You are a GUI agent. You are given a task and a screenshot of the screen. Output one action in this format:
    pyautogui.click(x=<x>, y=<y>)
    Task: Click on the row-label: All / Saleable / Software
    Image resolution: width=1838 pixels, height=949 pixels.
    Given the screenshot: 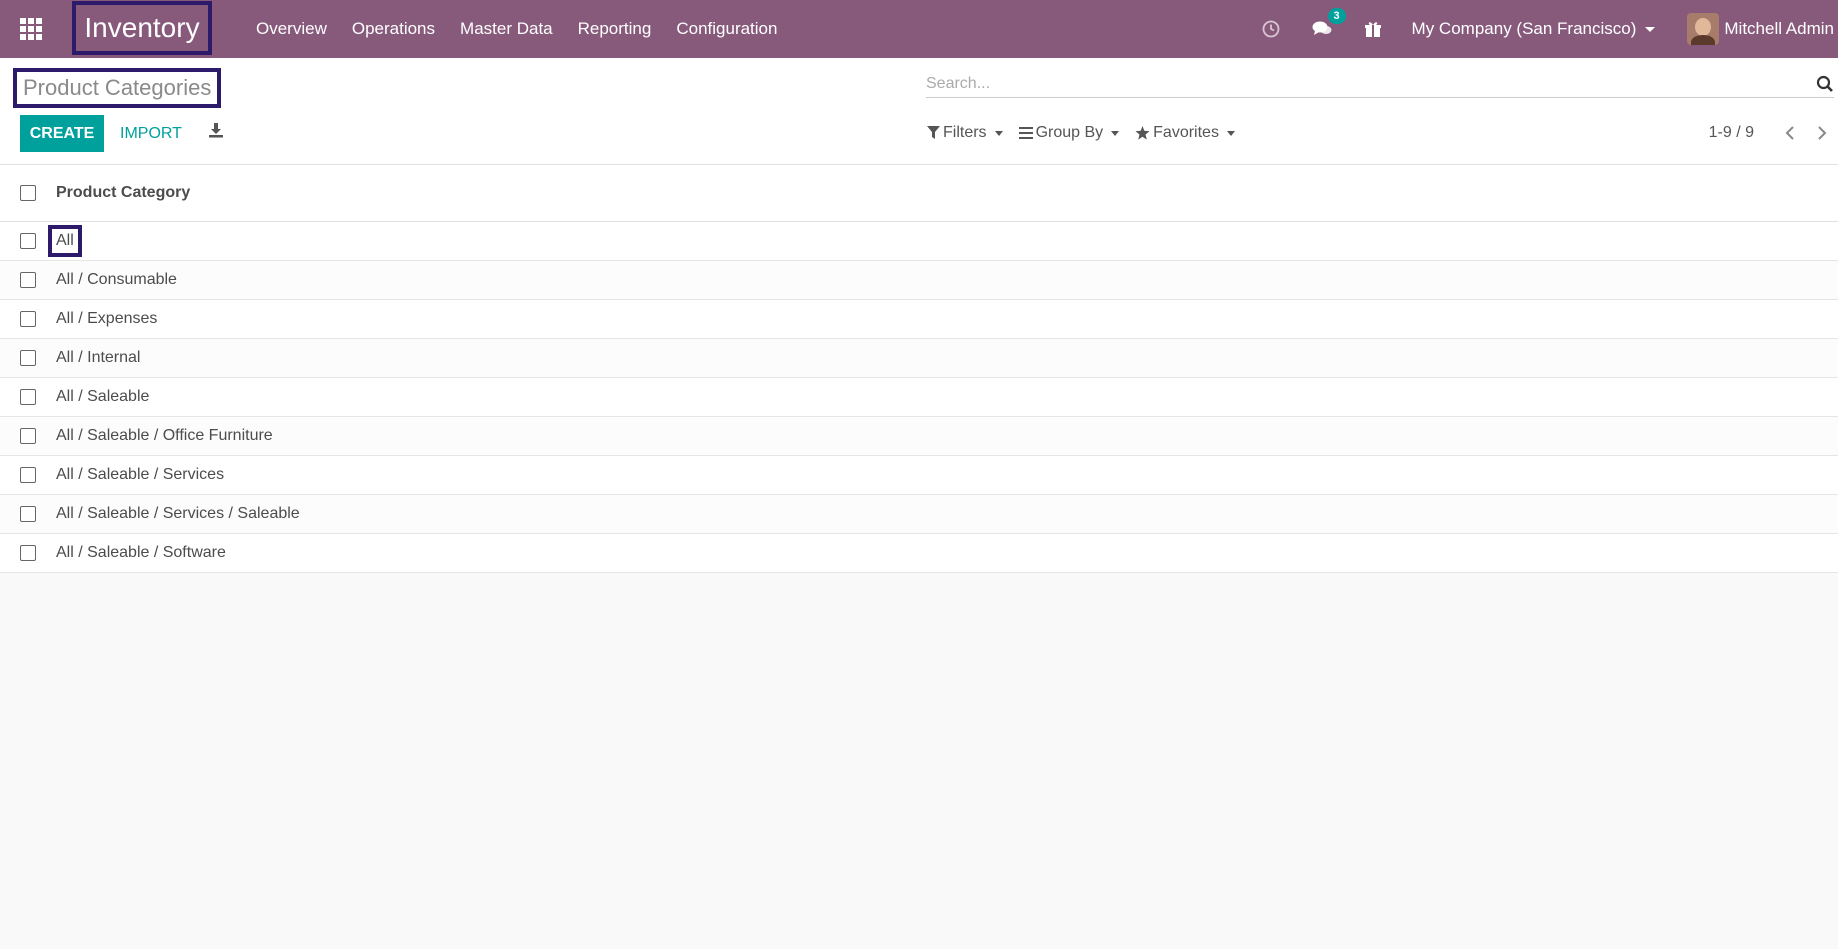 What is the action you would take?
    pyautogui.click(x=141, y=552)
    